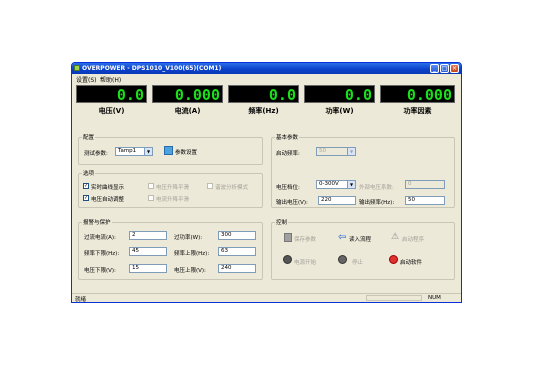 The height and width of the screenshot is (380, 540). What do you see at coordinates (305, 262) in the screenshot?
I see `power-start-button: 电源开始` at bounding box center [305, 262].